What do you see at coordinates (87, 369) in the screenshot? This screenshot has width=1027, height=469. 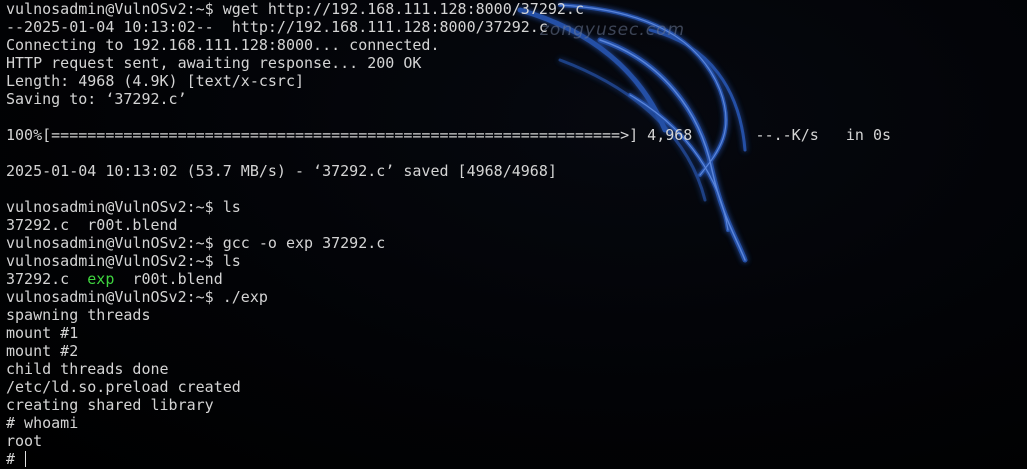 I see `terminal-line: child threads done` at bounding box center [87, 369].